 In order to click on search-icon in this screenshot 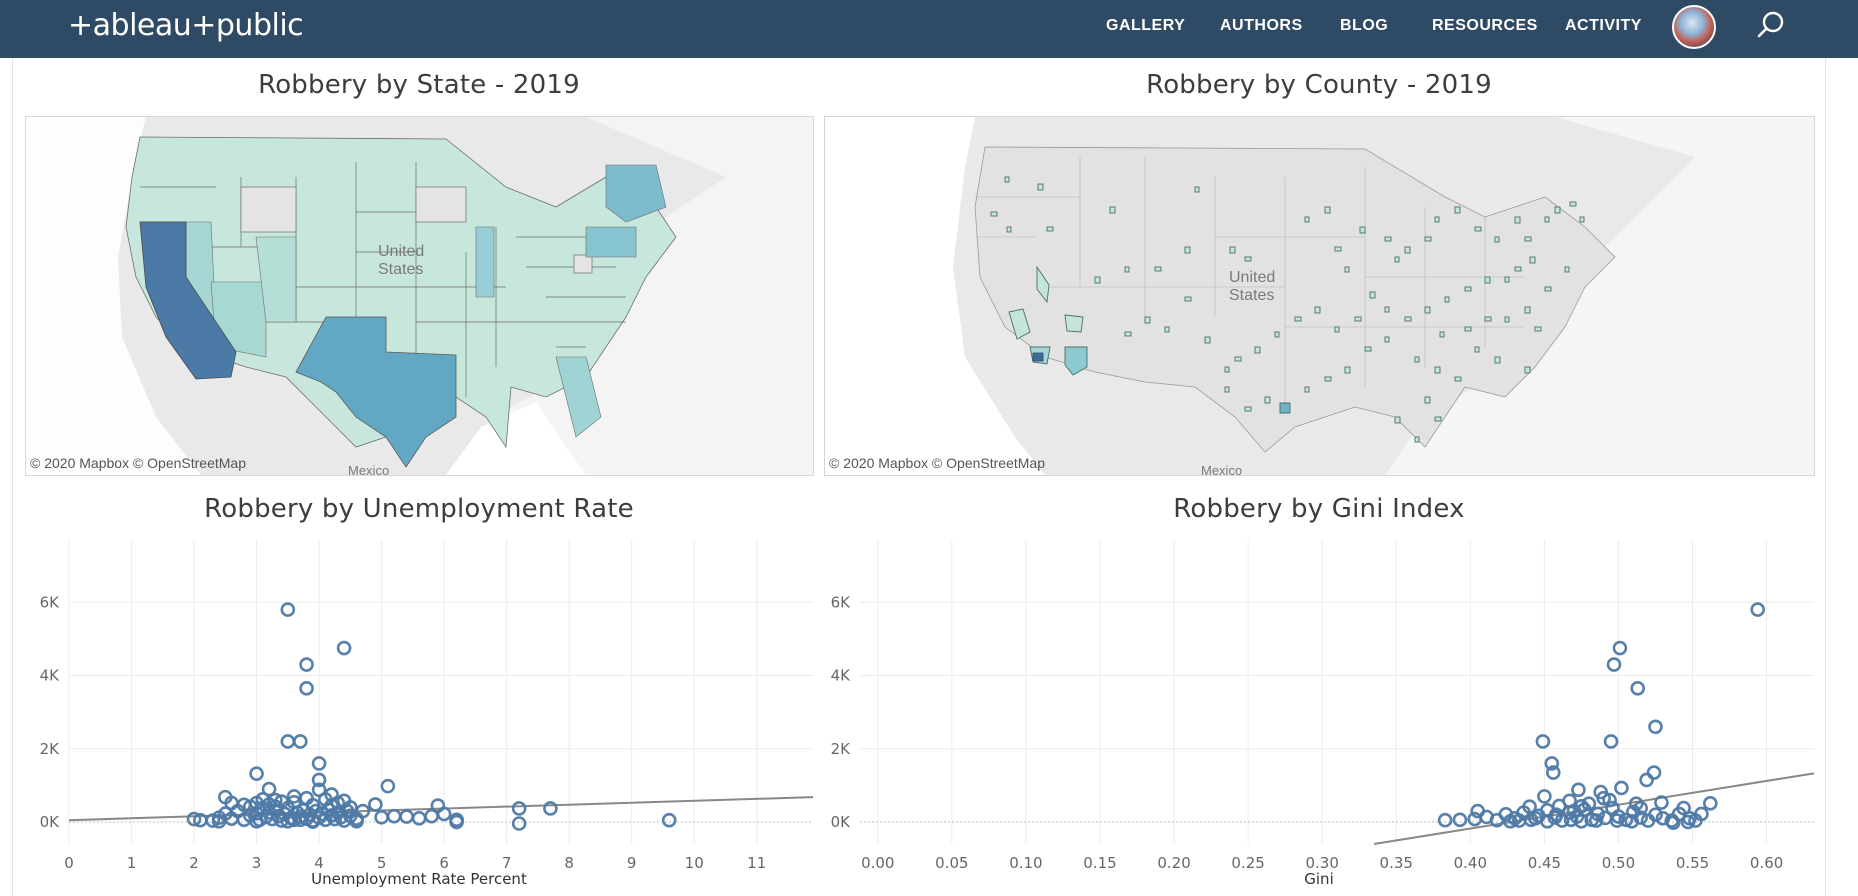, I will do `click(1771, 25)`.